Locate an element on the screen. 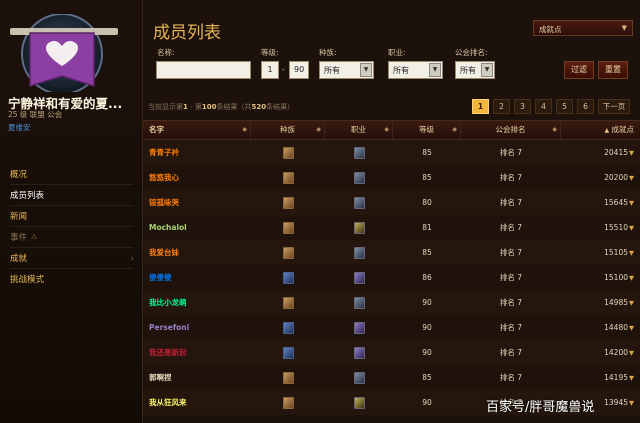 The height and width of the screenshot is (423, 640). sidebar-item-challenge-mode: 挑战模式 is located at coordinates (71, 279).